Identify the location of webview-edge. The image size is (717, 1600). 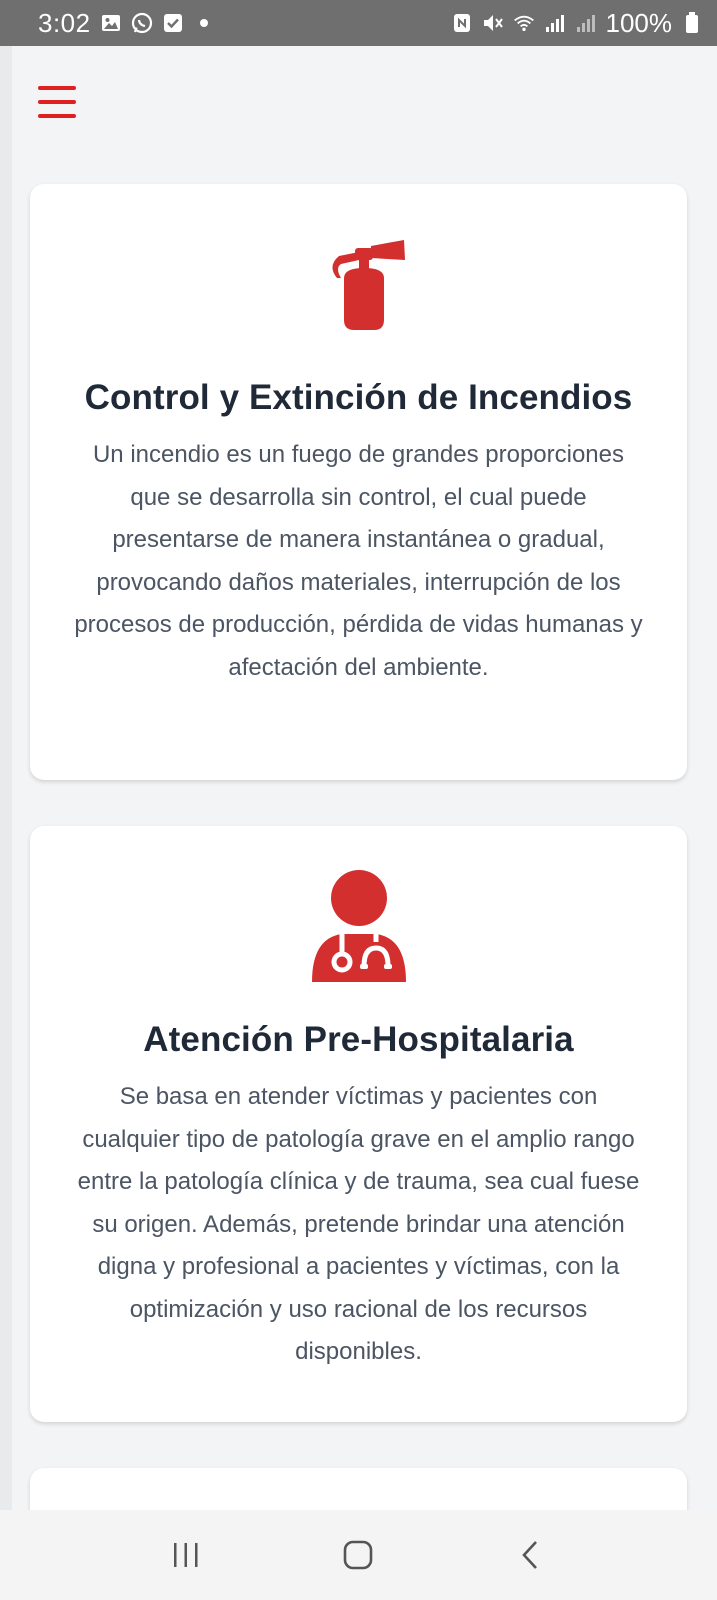
(6, 778).